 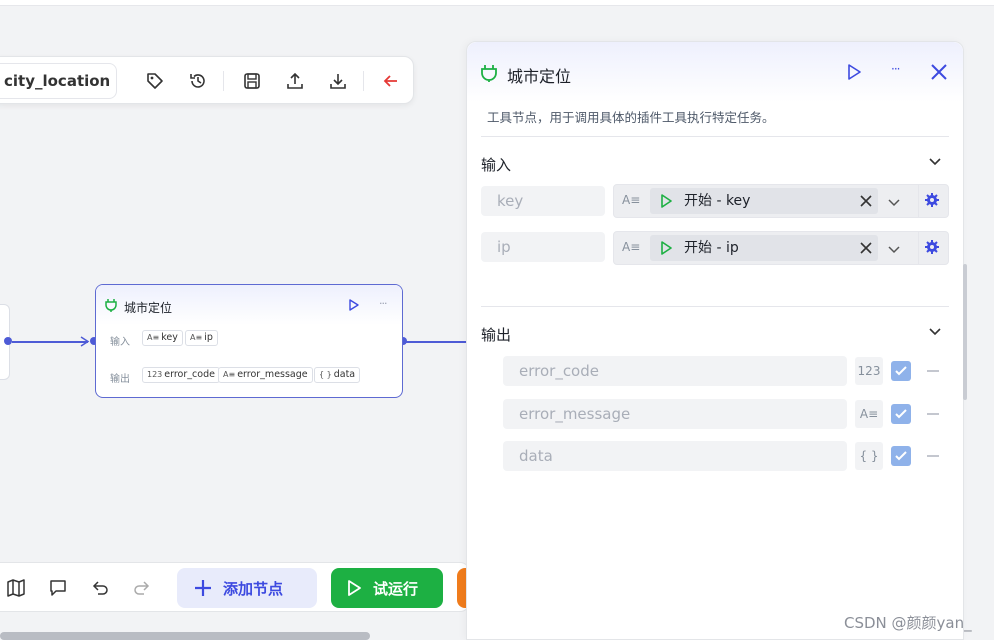 What do you see at coordinates (85, 341) in the screenshot?
I see `edge-arrow-icon` at bounding box center [85, 341].